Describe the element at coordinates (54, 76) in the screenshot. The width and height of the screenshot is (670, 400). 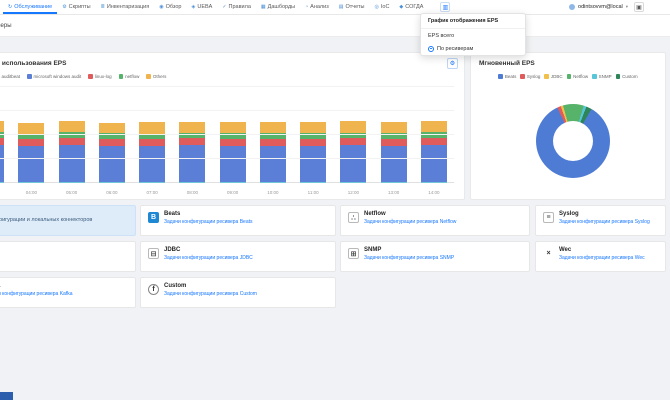
I see `legend-item: microsoft windows audit` at that location.